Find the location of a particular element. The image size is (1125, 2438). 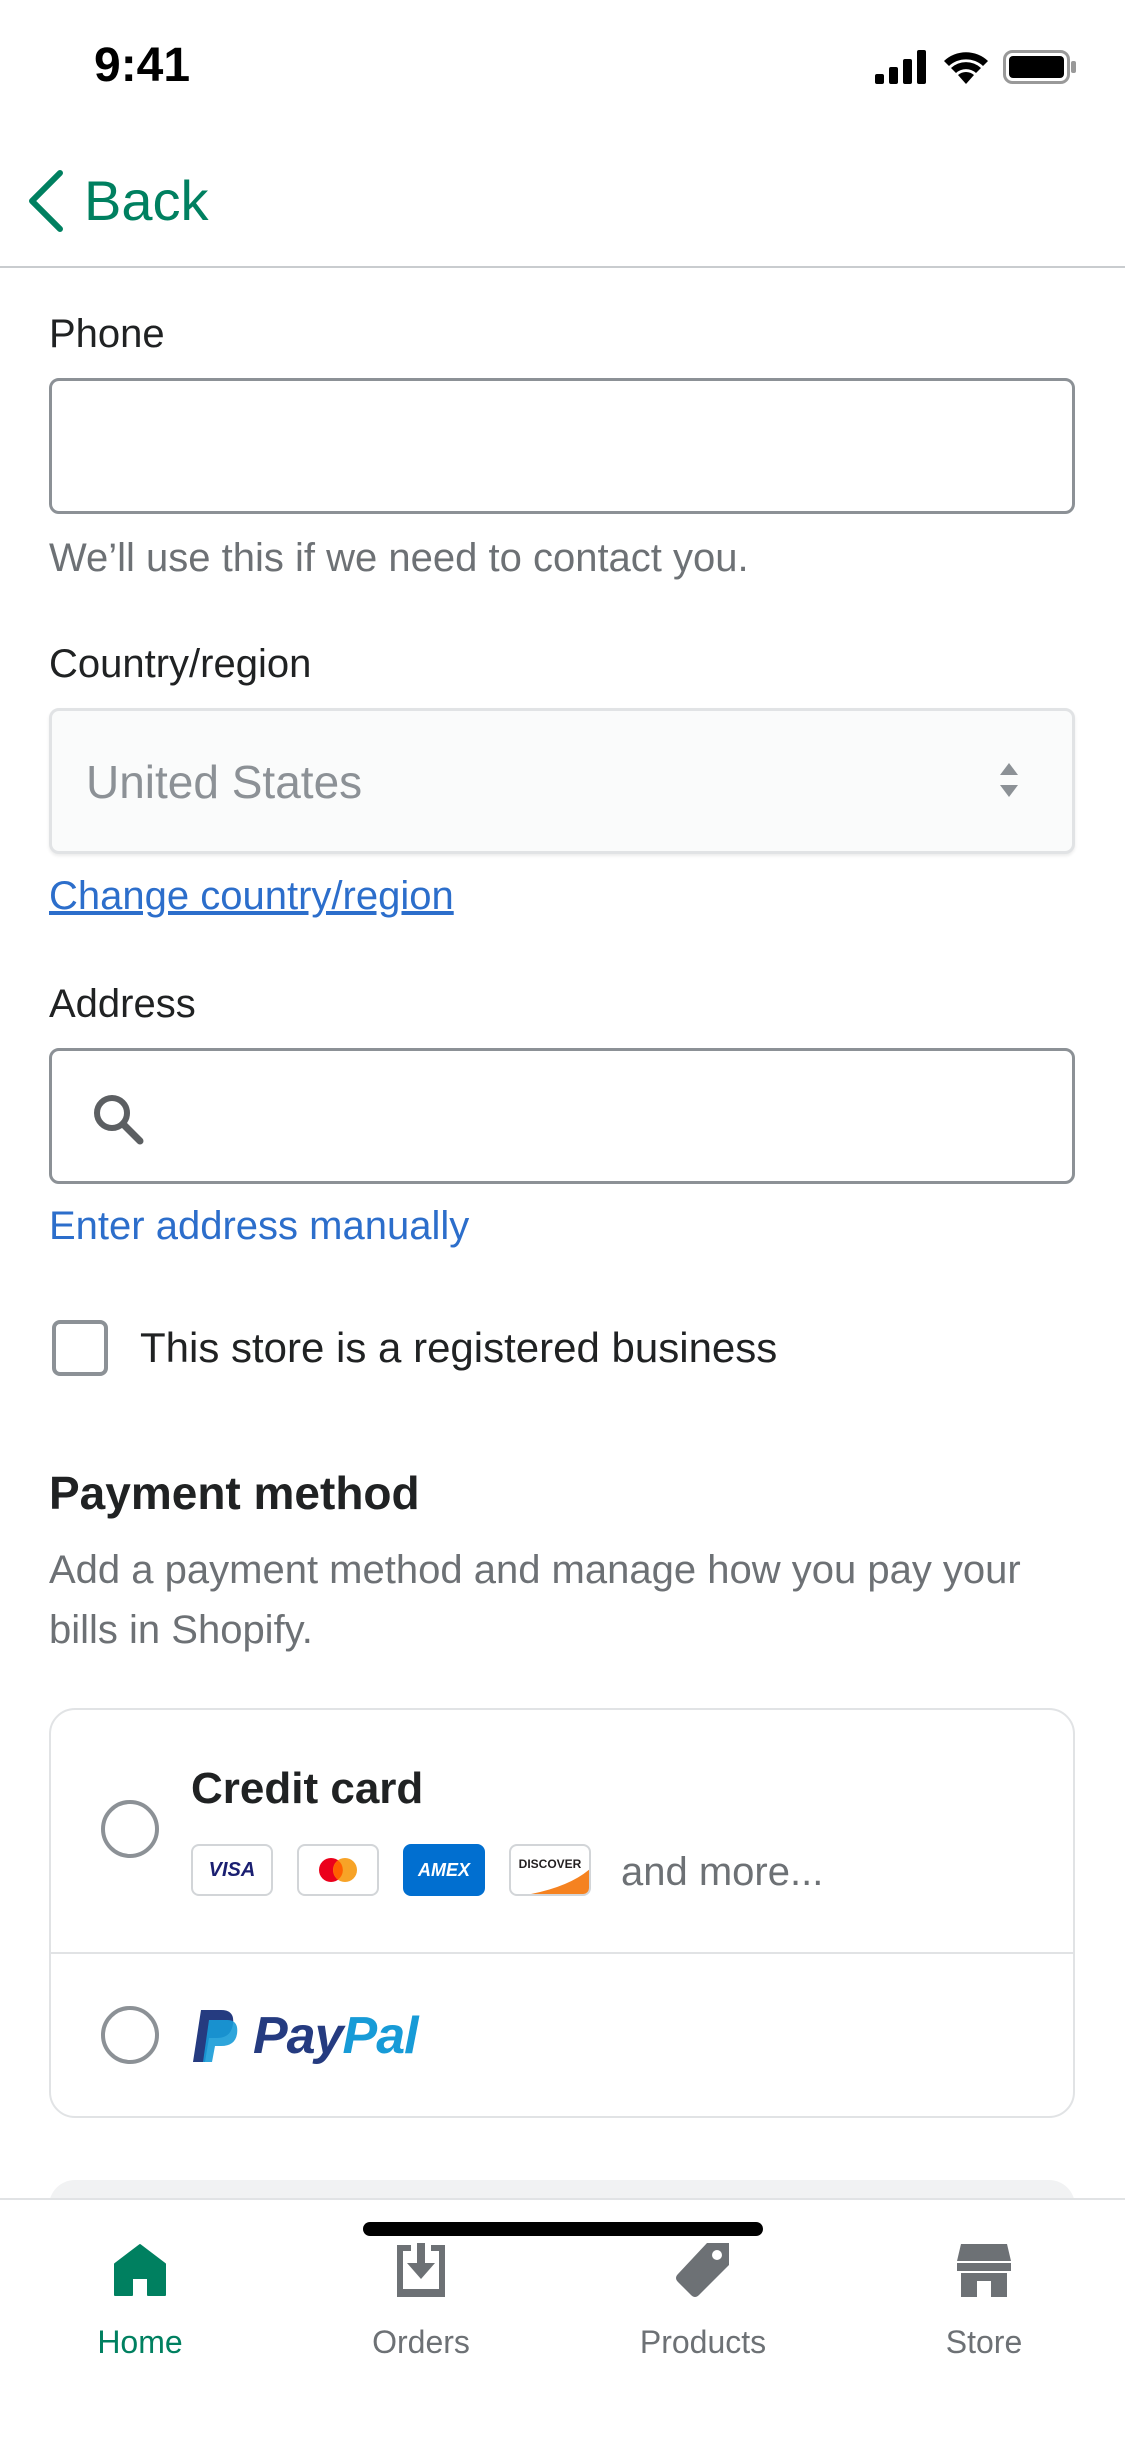

card-brand-logos: VISA AMEX DISCOVER is located at coordinates (391, 1870).